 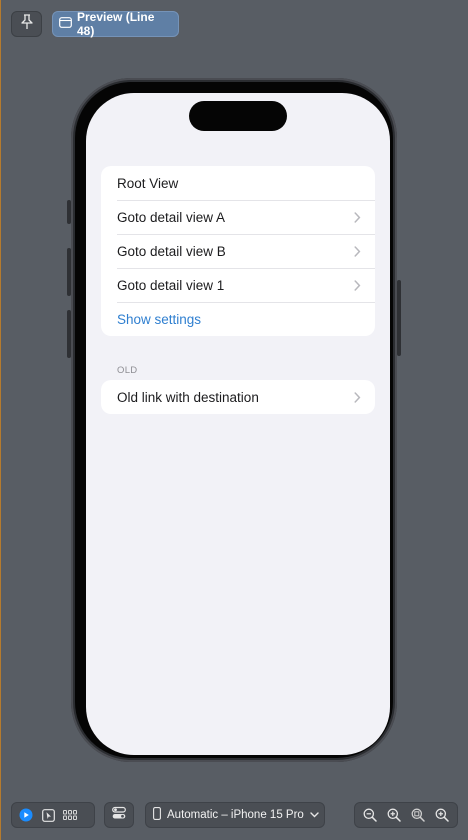 What do you see at coordinates (70, 815) in the screenshot?
I see `variants-grid-icon` at bounding box center [70, 815].